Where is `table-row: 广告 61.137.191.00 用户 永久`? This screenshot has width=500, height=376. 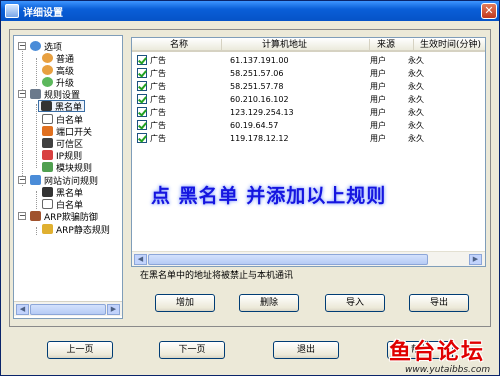 table-row: 广告 61.137.191.00 用户 永久 is located at coordinates (308, 60).